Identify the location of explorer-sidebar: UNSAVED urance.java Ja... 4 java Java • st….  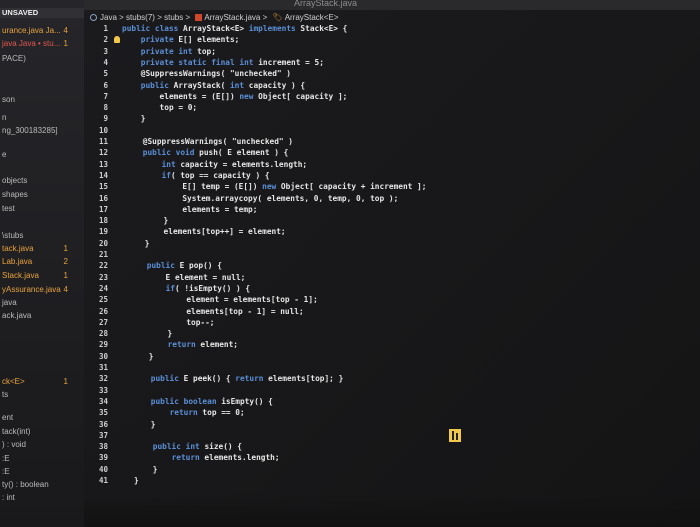
(42, 263).